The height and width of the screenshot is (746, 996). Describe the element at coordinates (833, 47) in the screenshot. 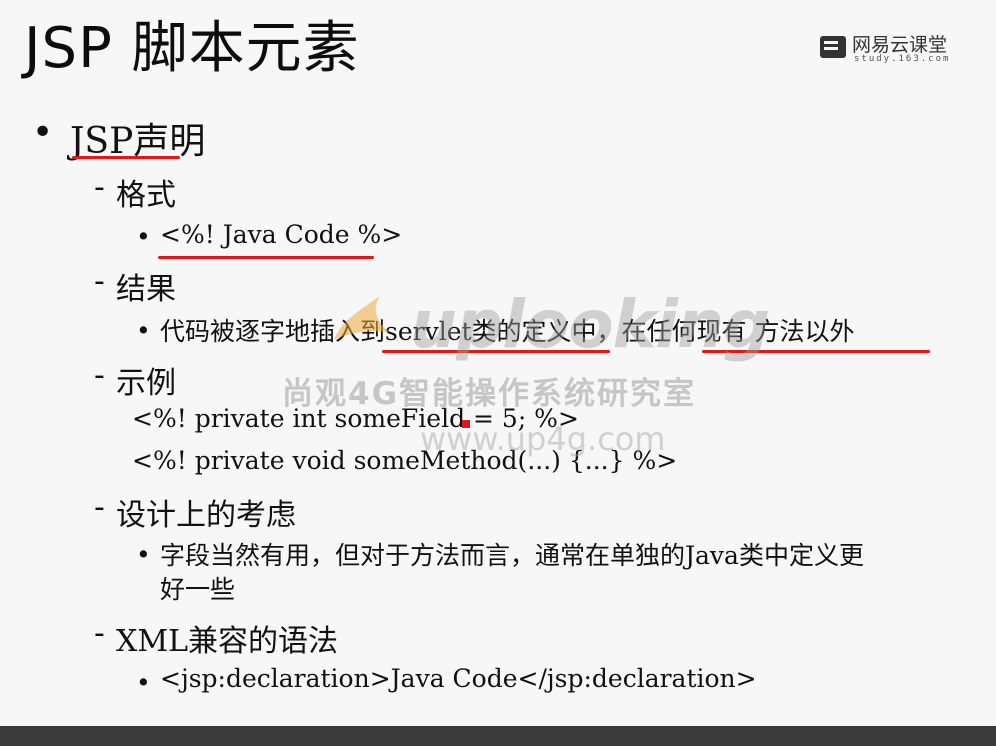

I see `logo-icon` at that location.